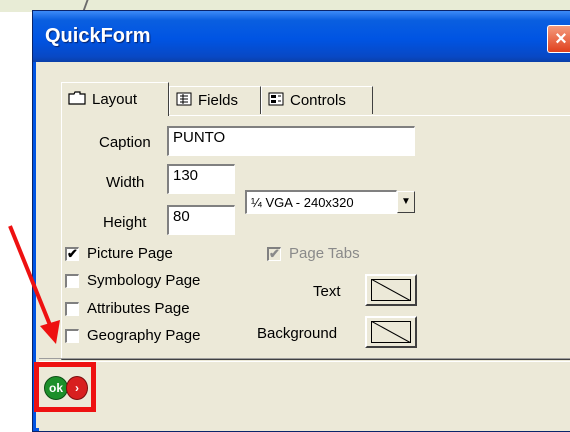  What do you see at coordinates (301, 36) in the screenshot?
I see `title-bar: QuickForm ×` at bounding box center [301, 36].